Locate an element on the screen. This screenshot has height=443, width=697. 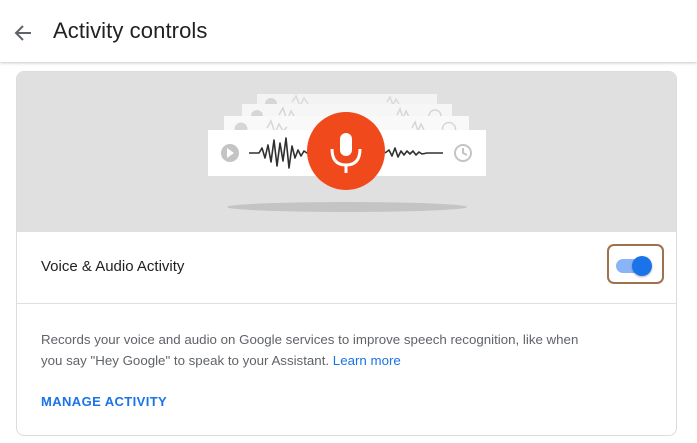
microphone-icon is located at coordinates (346, 151).